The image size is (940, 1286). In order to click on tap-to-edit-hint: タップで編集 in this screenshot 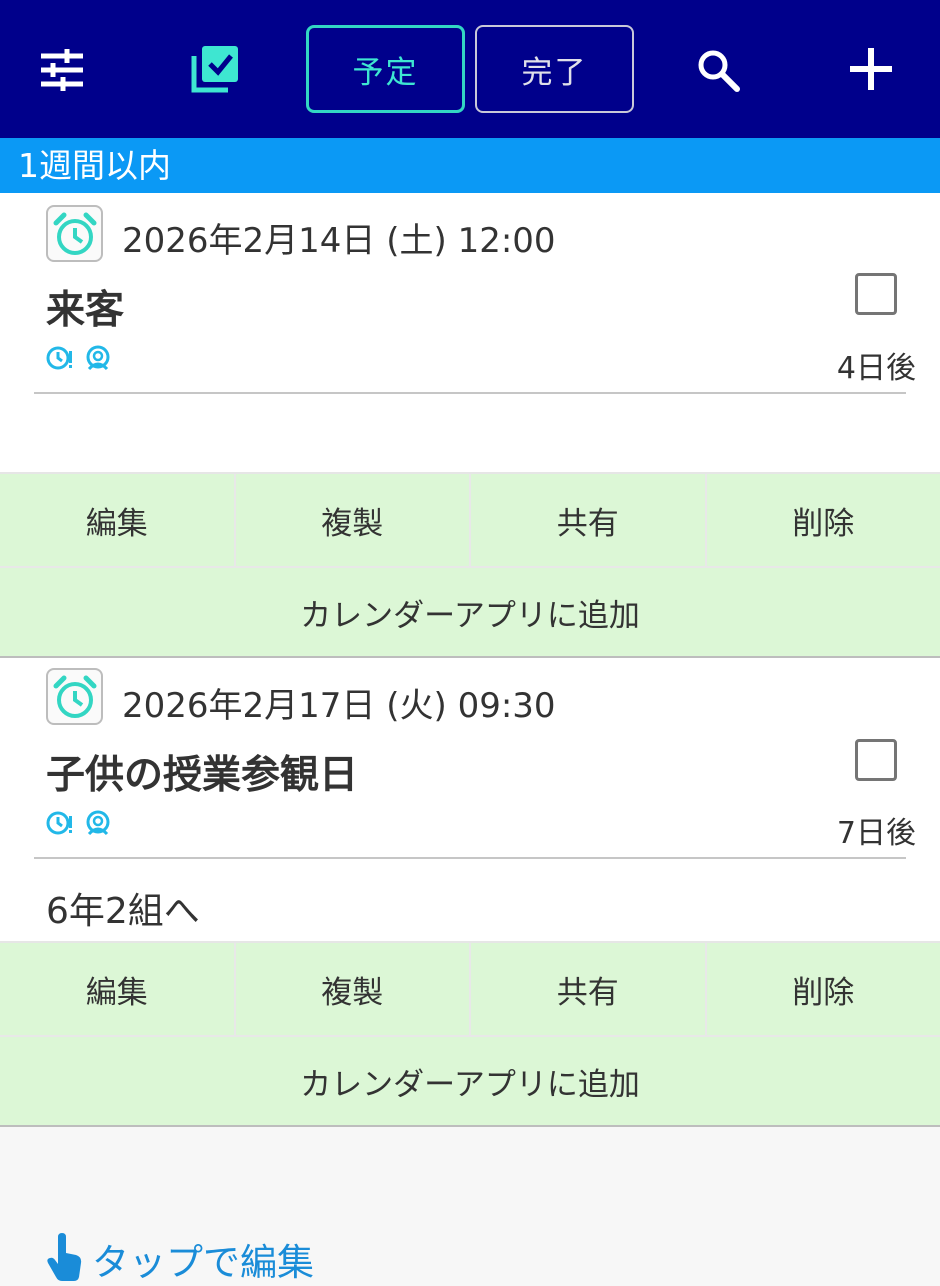, I will do `click(180, 1259)`.